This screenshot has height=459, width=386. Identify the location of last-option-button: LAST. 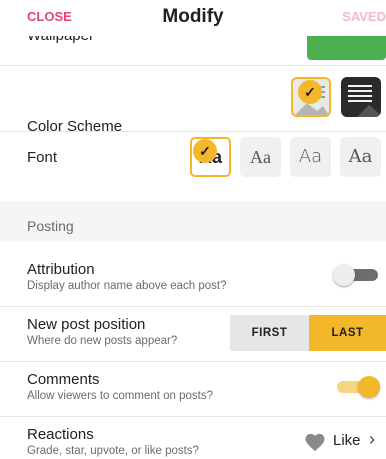
(347, 333).